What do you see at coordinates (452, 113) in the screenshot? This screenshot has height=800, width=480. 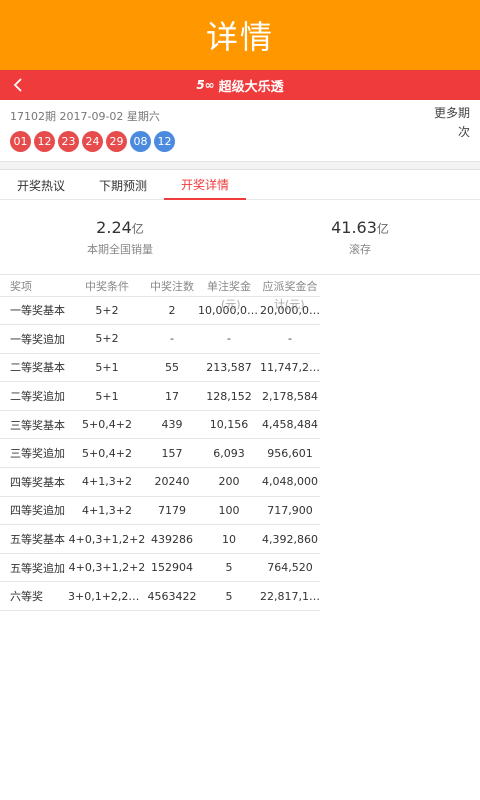 I see `more-draws-label: 更多期` at bounding box center [452, 113].